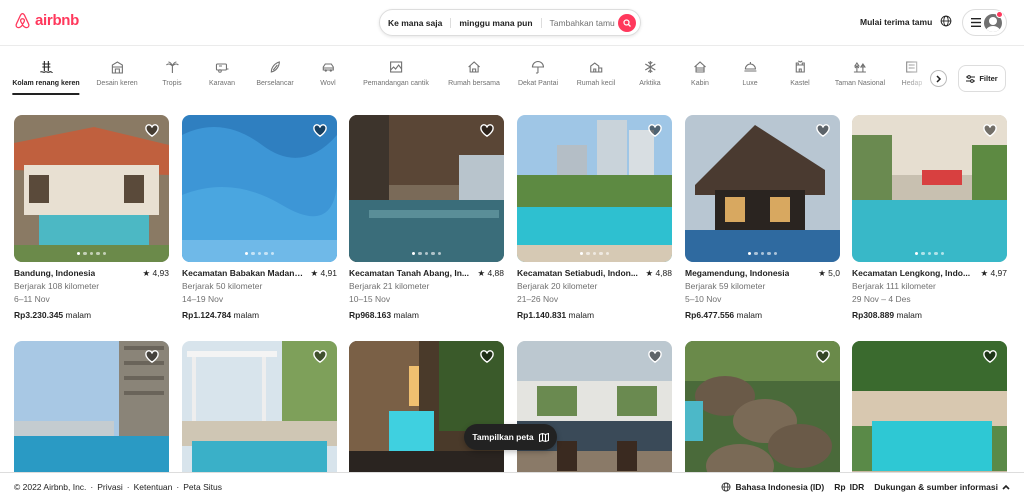 This screenshot has height=503, width=1024. I want to click on category-label: Kastel, so click(800, 83).